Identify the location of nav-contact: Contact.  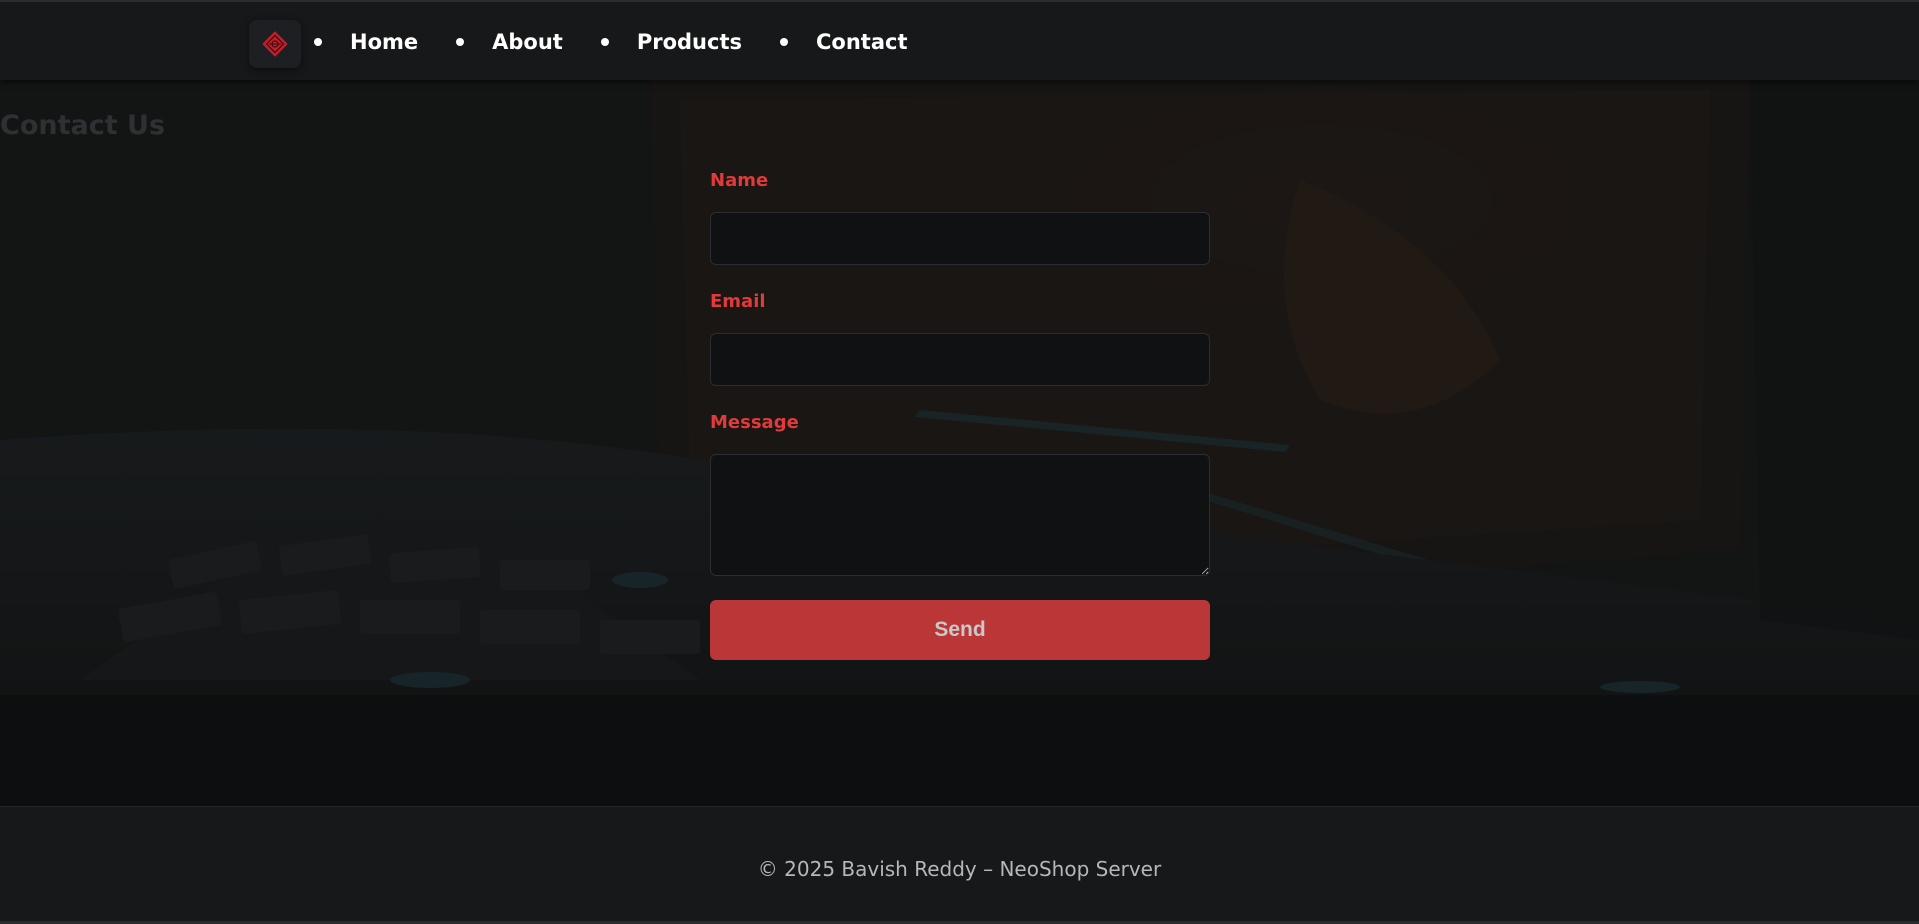
(863, 42).